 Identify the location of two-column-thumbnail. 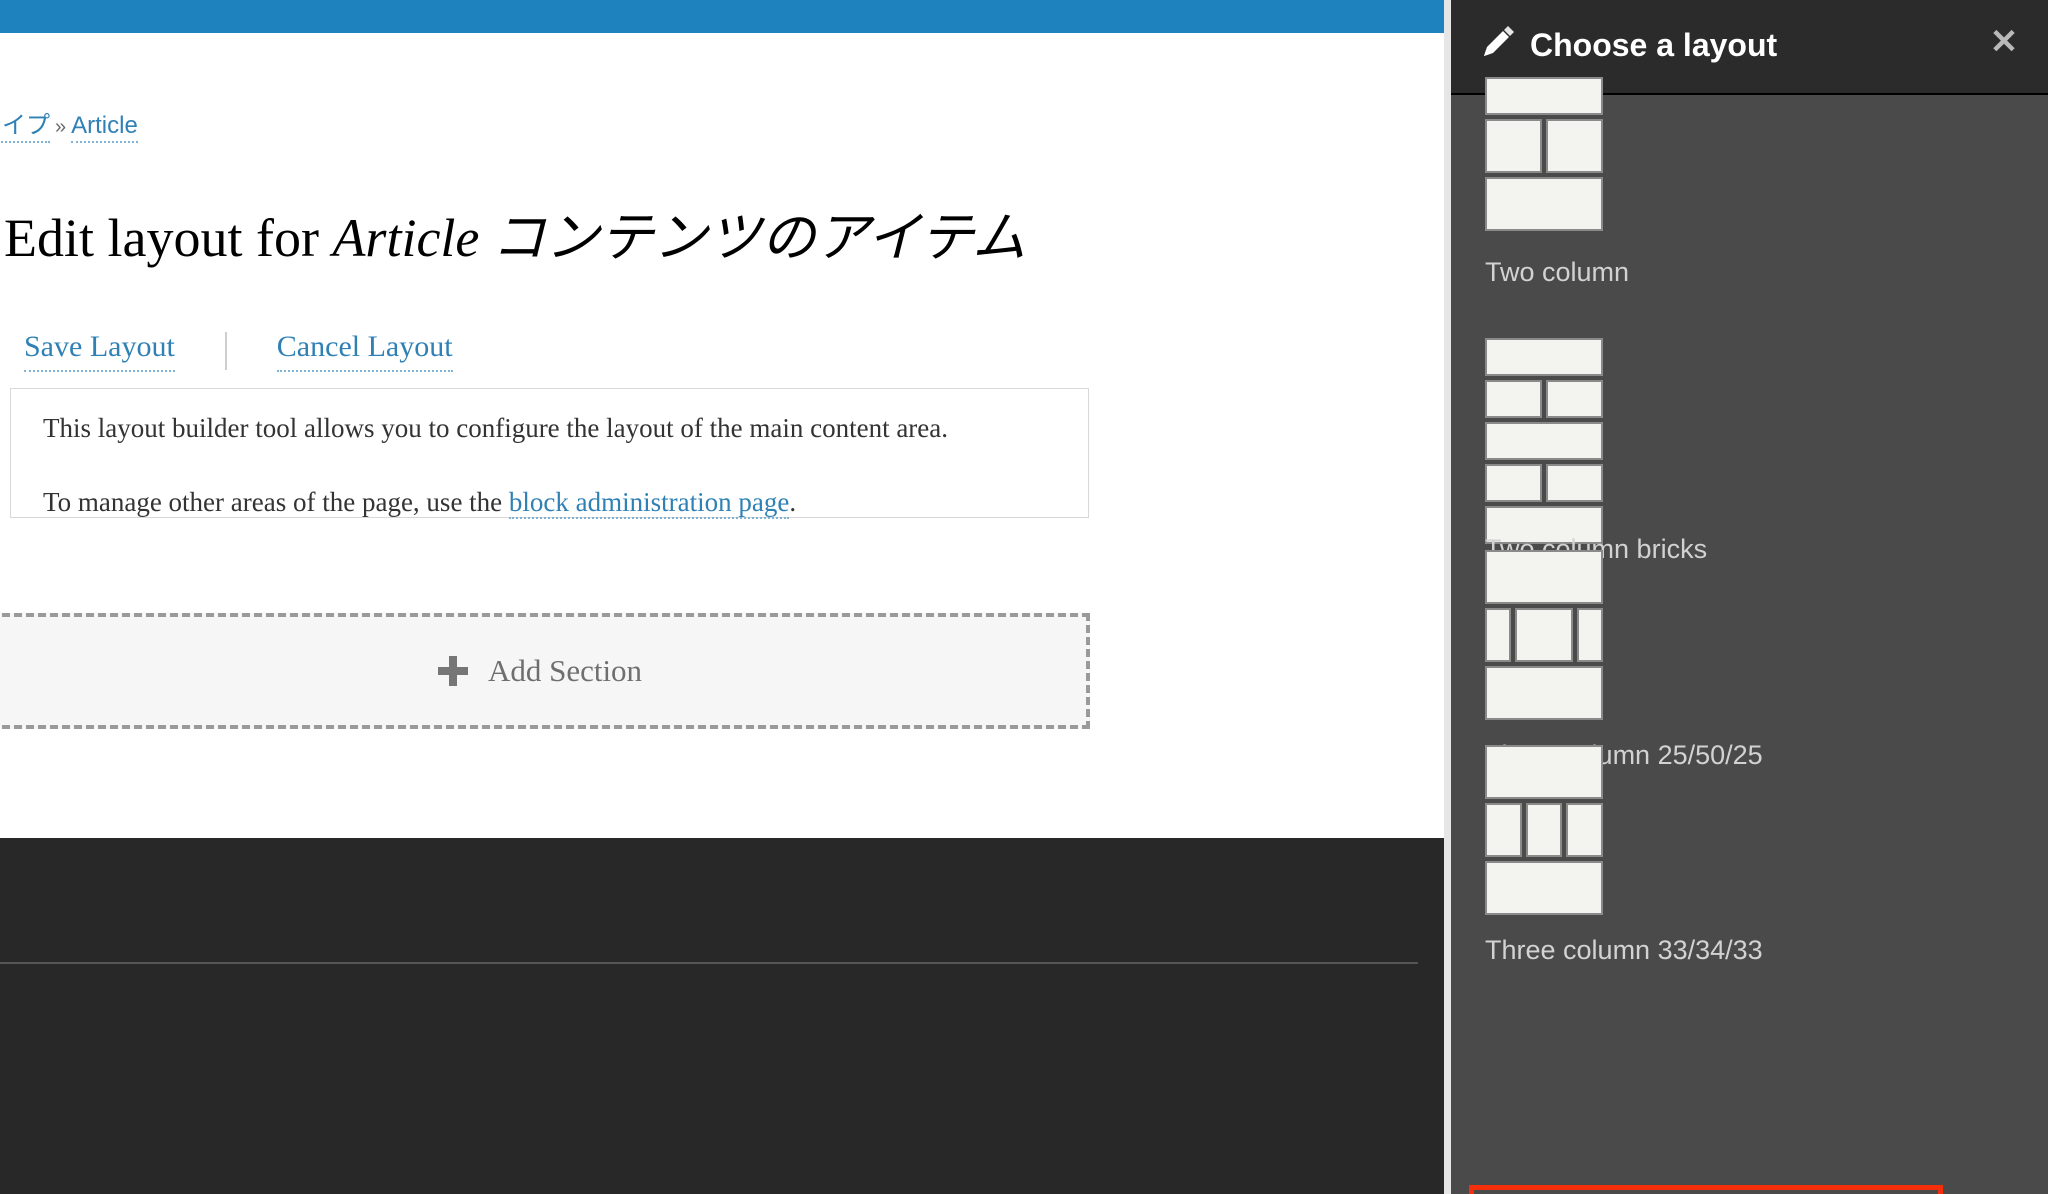
(1544, 156).